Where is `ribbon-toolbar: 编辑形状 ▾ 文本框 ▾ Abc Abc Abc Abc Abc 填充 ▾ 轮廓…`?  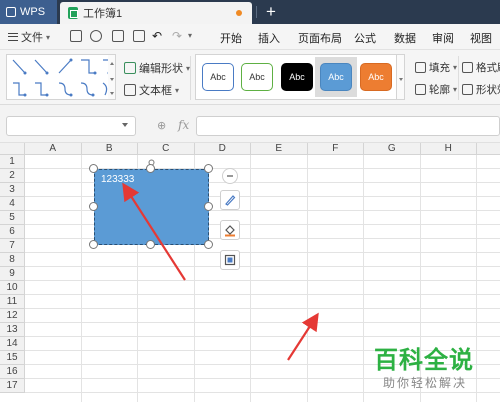 ribbon-toolbar: 编辑形状 ▾ 文本框 ▾ Abc Abc Abc Abc Abc 填充 ▾ 轮廓… is located at coordinates (250, 77).